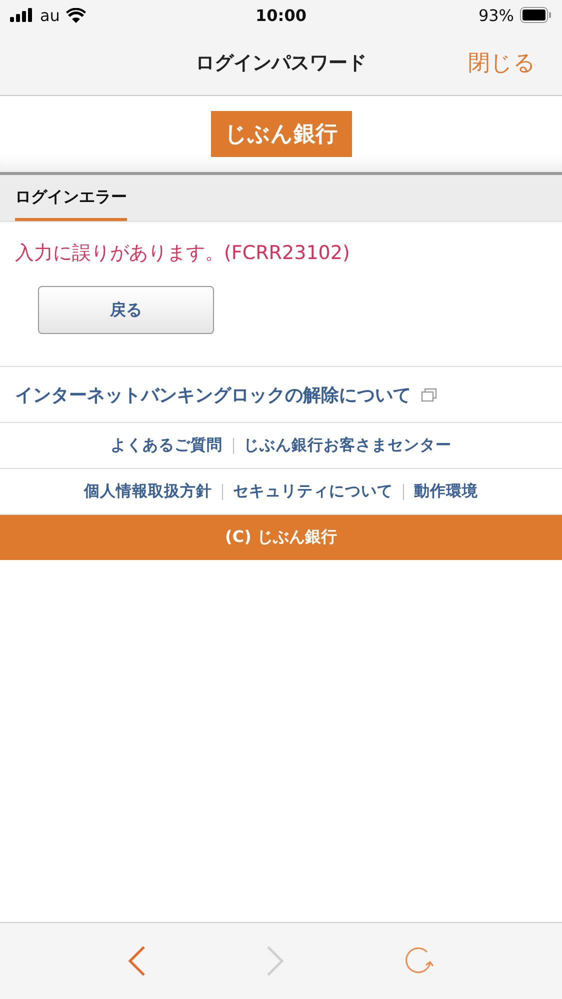  Describe the element at coordinates (429, 395) in the screenshot. I see `new-window-icon` at that location.